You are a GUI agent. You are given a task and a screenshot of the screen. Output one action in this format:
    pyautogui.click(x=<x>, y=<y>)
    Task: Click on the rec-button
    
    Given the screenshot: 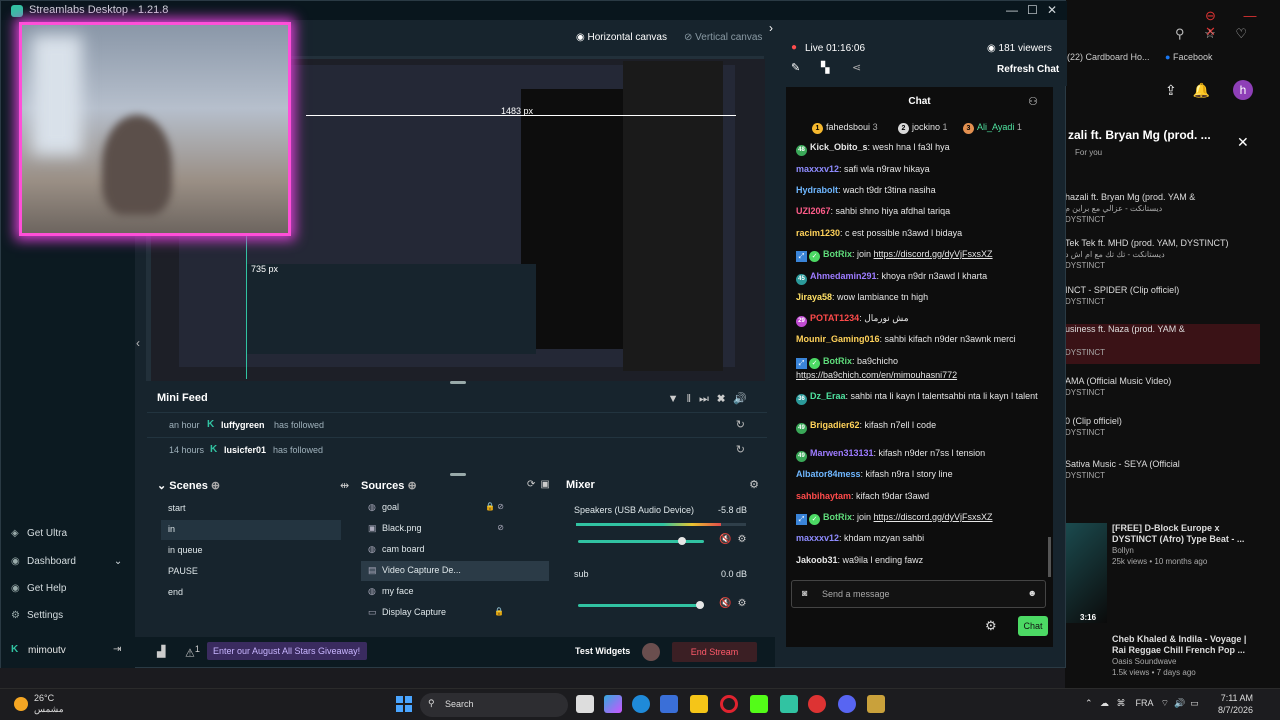 What is the action you would take?
    pyautogui.click(x=651, y=652)
    